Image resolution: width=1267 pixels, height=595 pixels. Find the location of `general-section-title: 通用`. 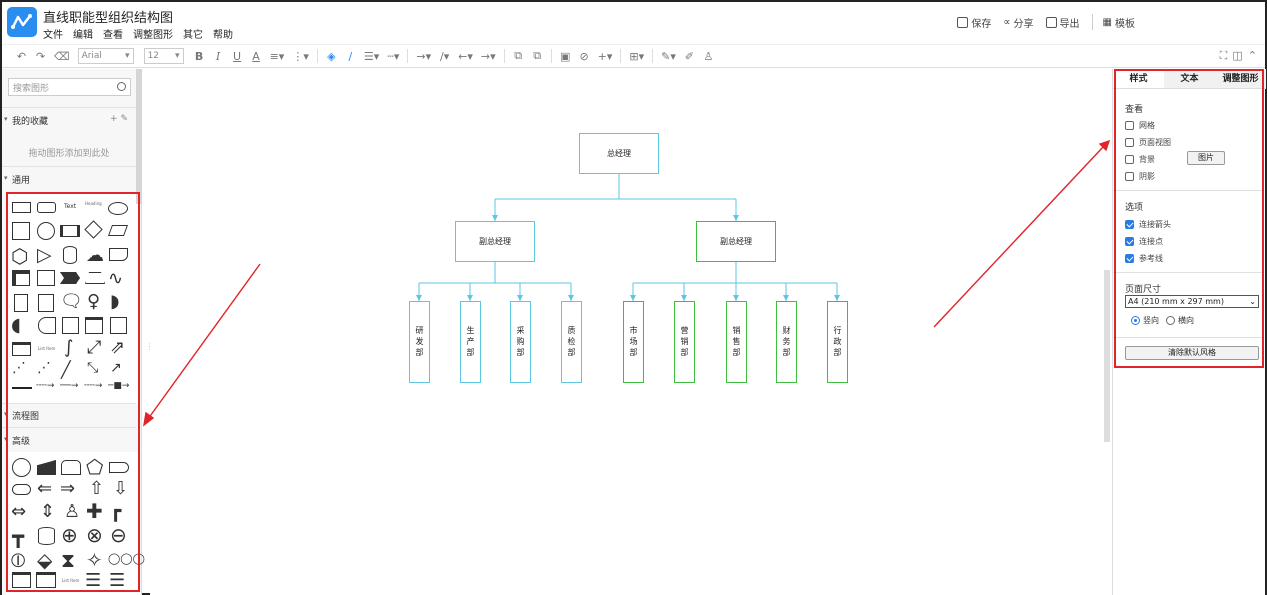

general-section-title: 通用 is located at coordinates (69, 179).